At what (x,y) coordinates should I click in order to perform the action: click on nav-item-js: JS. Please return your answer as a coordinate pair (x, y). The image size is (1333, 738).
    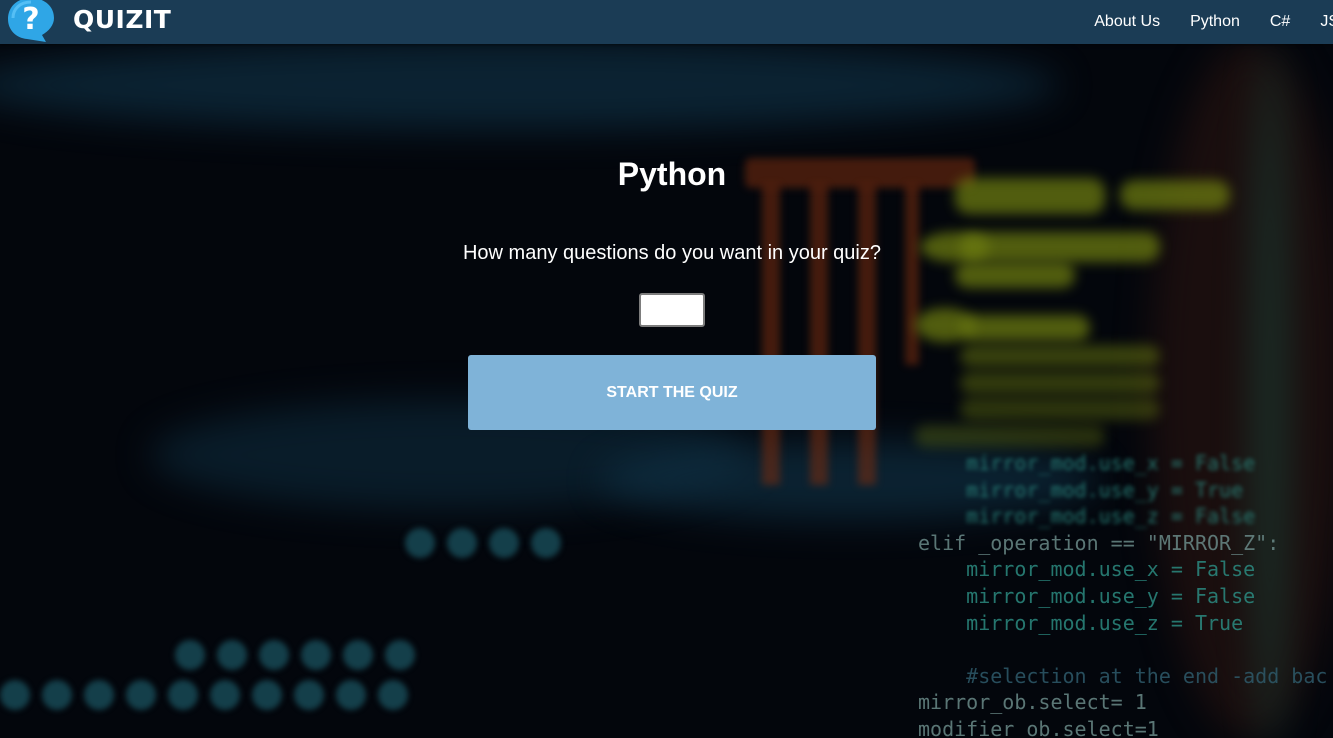
    Looking at the image, I should click on (1326, 22).